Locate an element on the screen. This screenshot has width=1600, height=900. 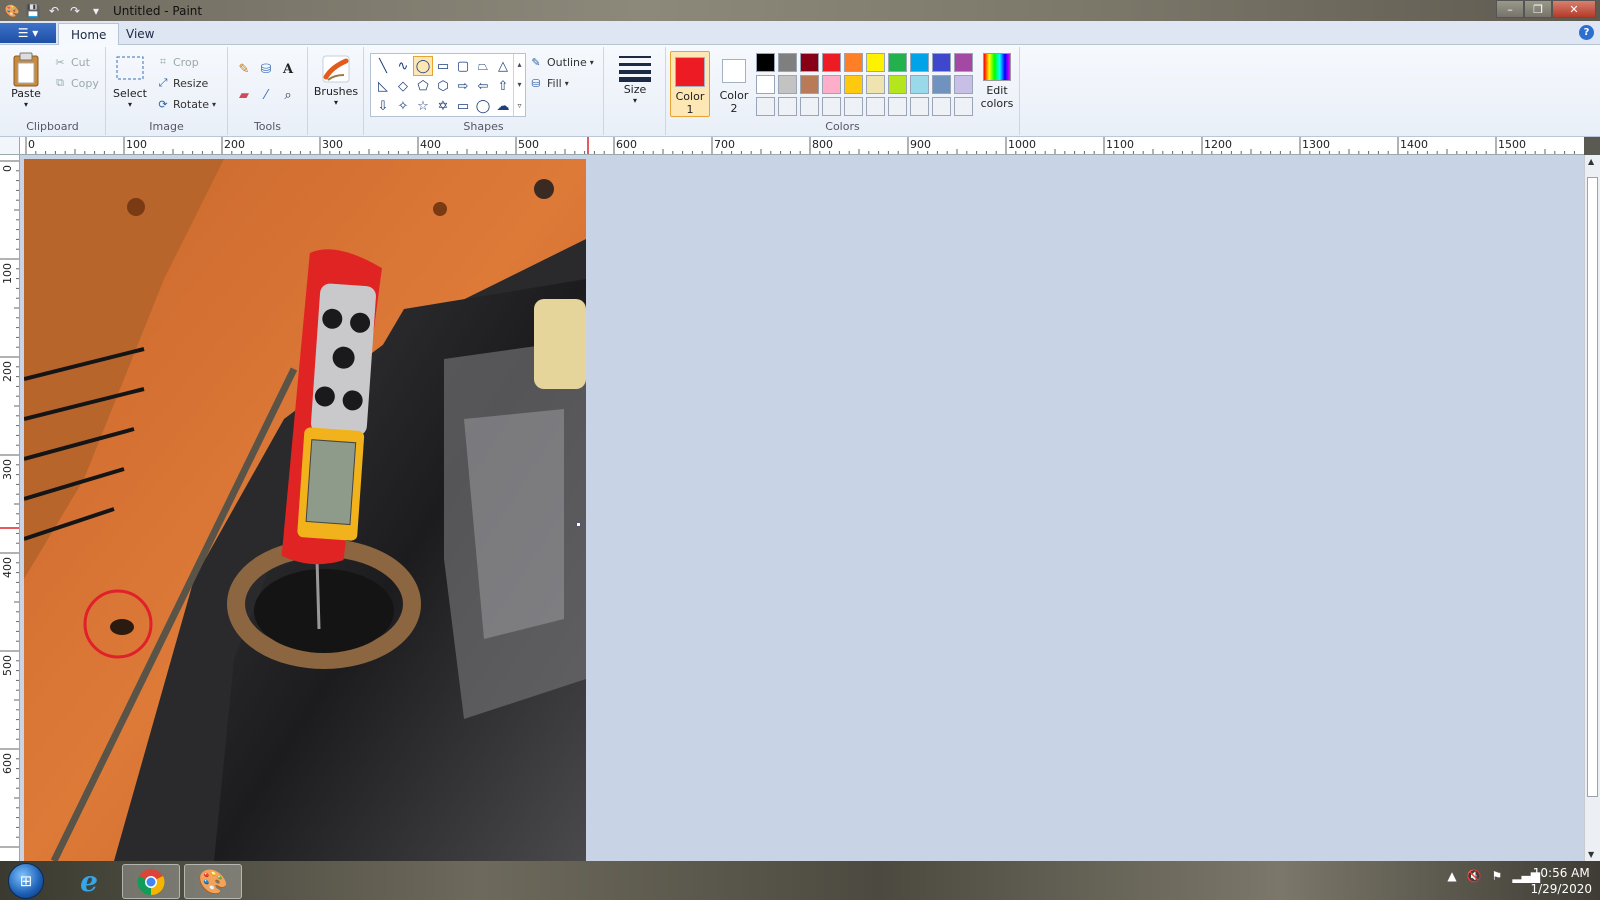
outline-button: ✎ Outline ▾ is located at coordinates (560, 62).